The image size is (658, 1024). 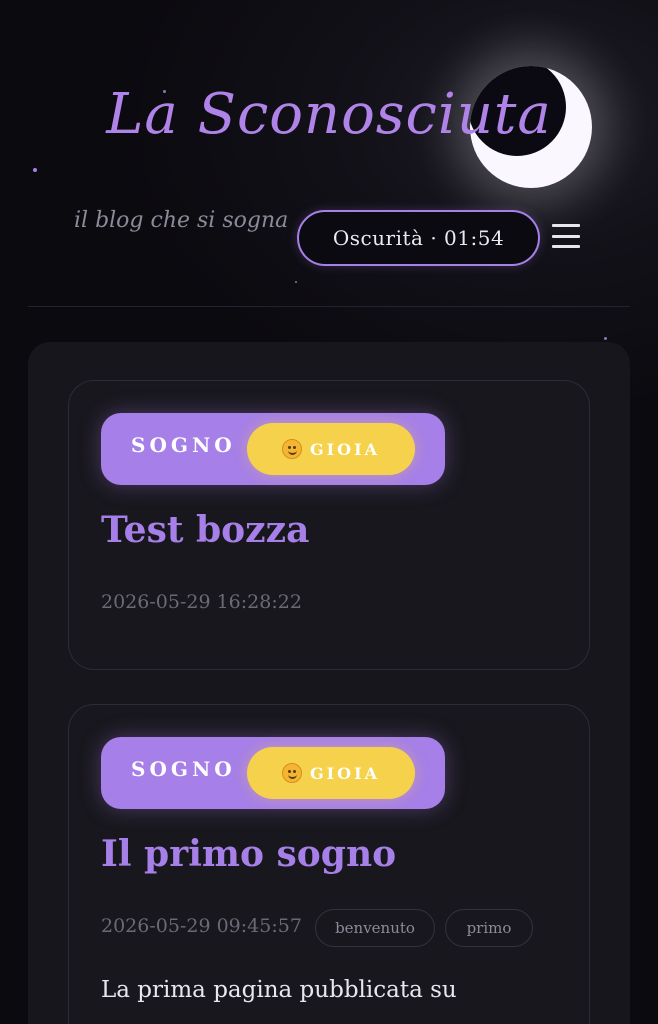 I want to click on post-title: Il primo sogno, so click(x=248, y=854).